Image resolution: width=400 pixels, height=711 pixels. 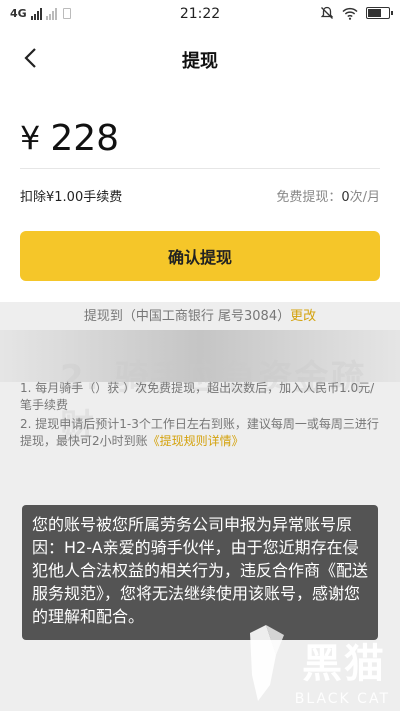 I want to click on brand-name-cn: 黑猫, so click(x=344, y=664).